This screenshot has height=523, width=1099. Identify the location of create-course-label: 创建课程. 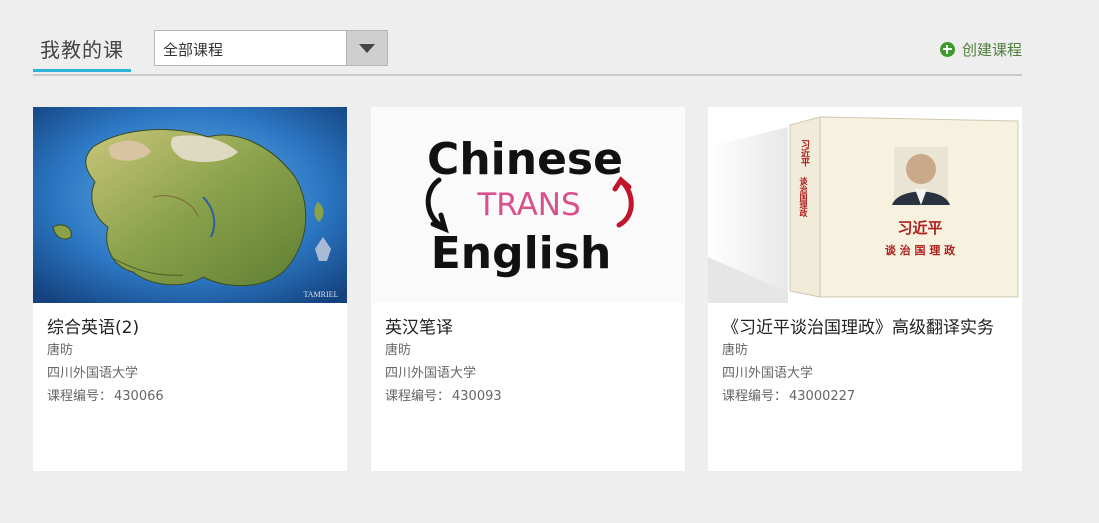
(991, 49).